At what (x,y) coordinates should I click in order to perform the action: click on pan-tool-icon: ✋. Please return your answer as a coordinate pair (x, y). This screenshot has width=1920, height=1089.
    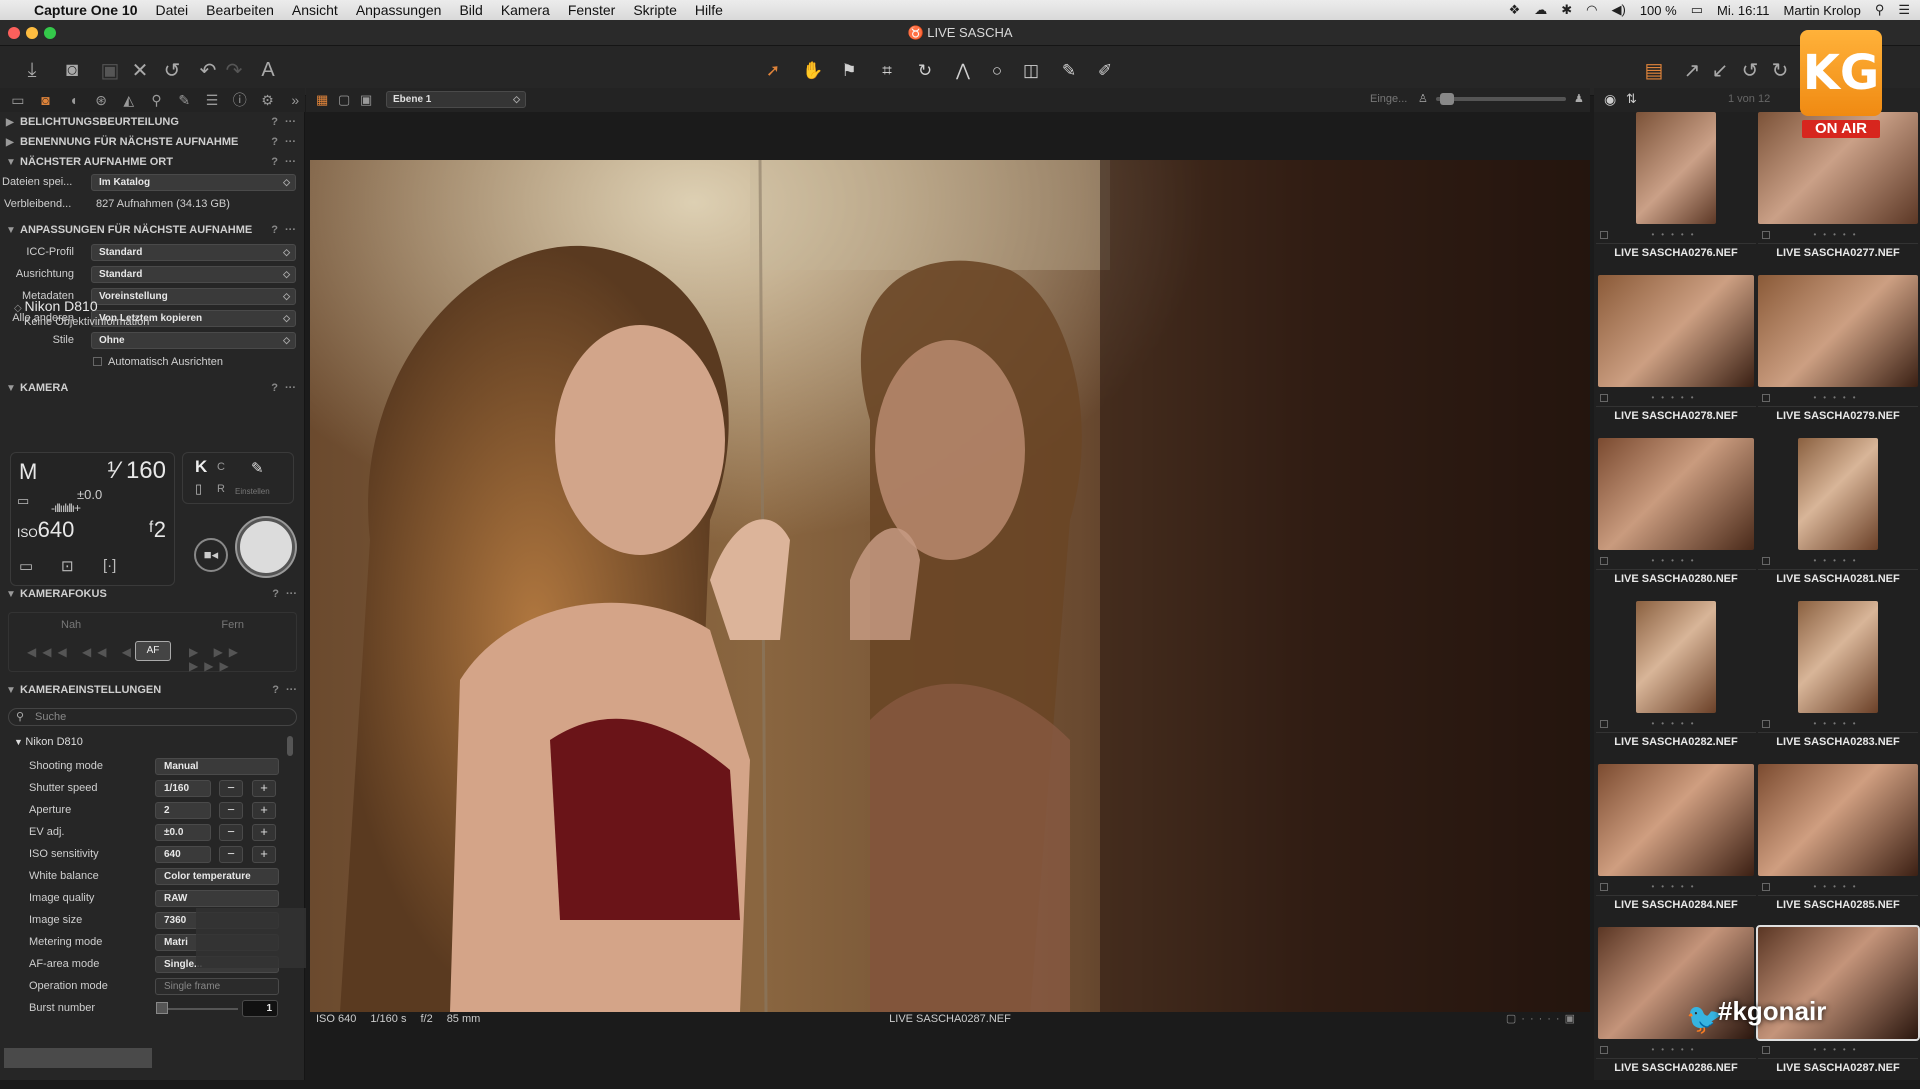
    Looking at the image, I should click on (813, 71).